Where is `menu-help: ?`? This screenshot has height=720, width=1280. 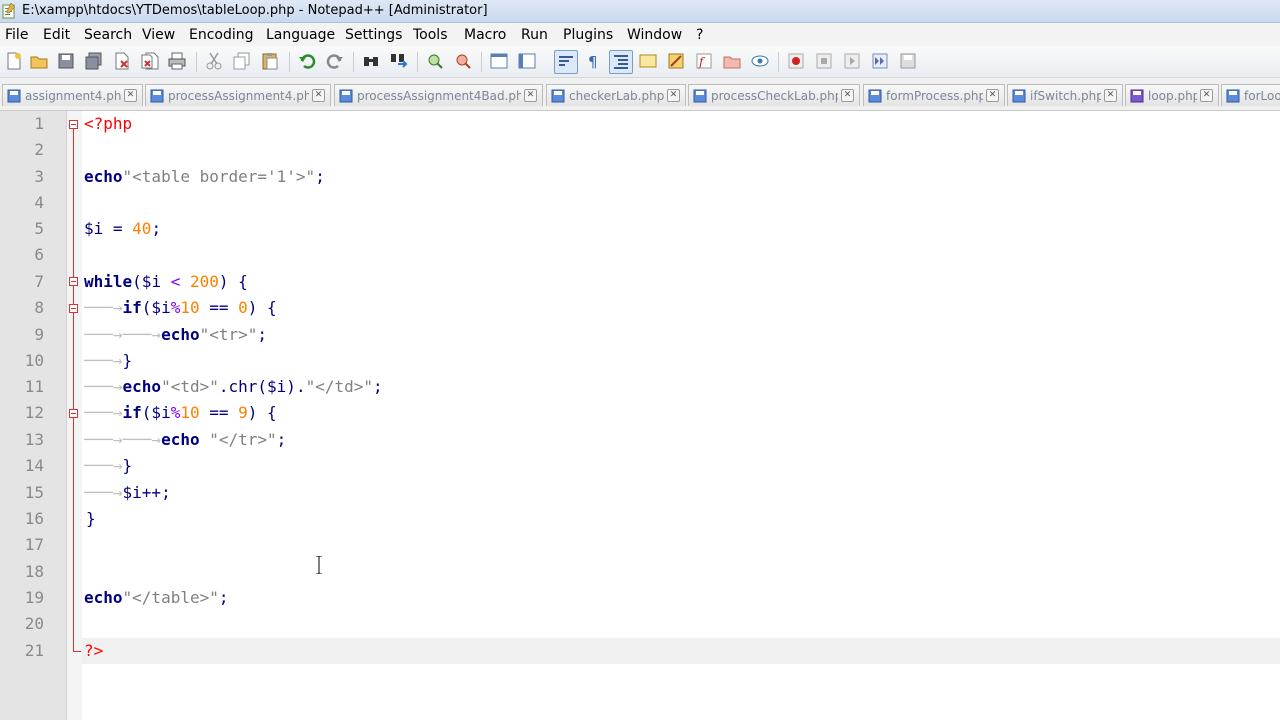 menu-help: ? is located at coordinates (699, 35).